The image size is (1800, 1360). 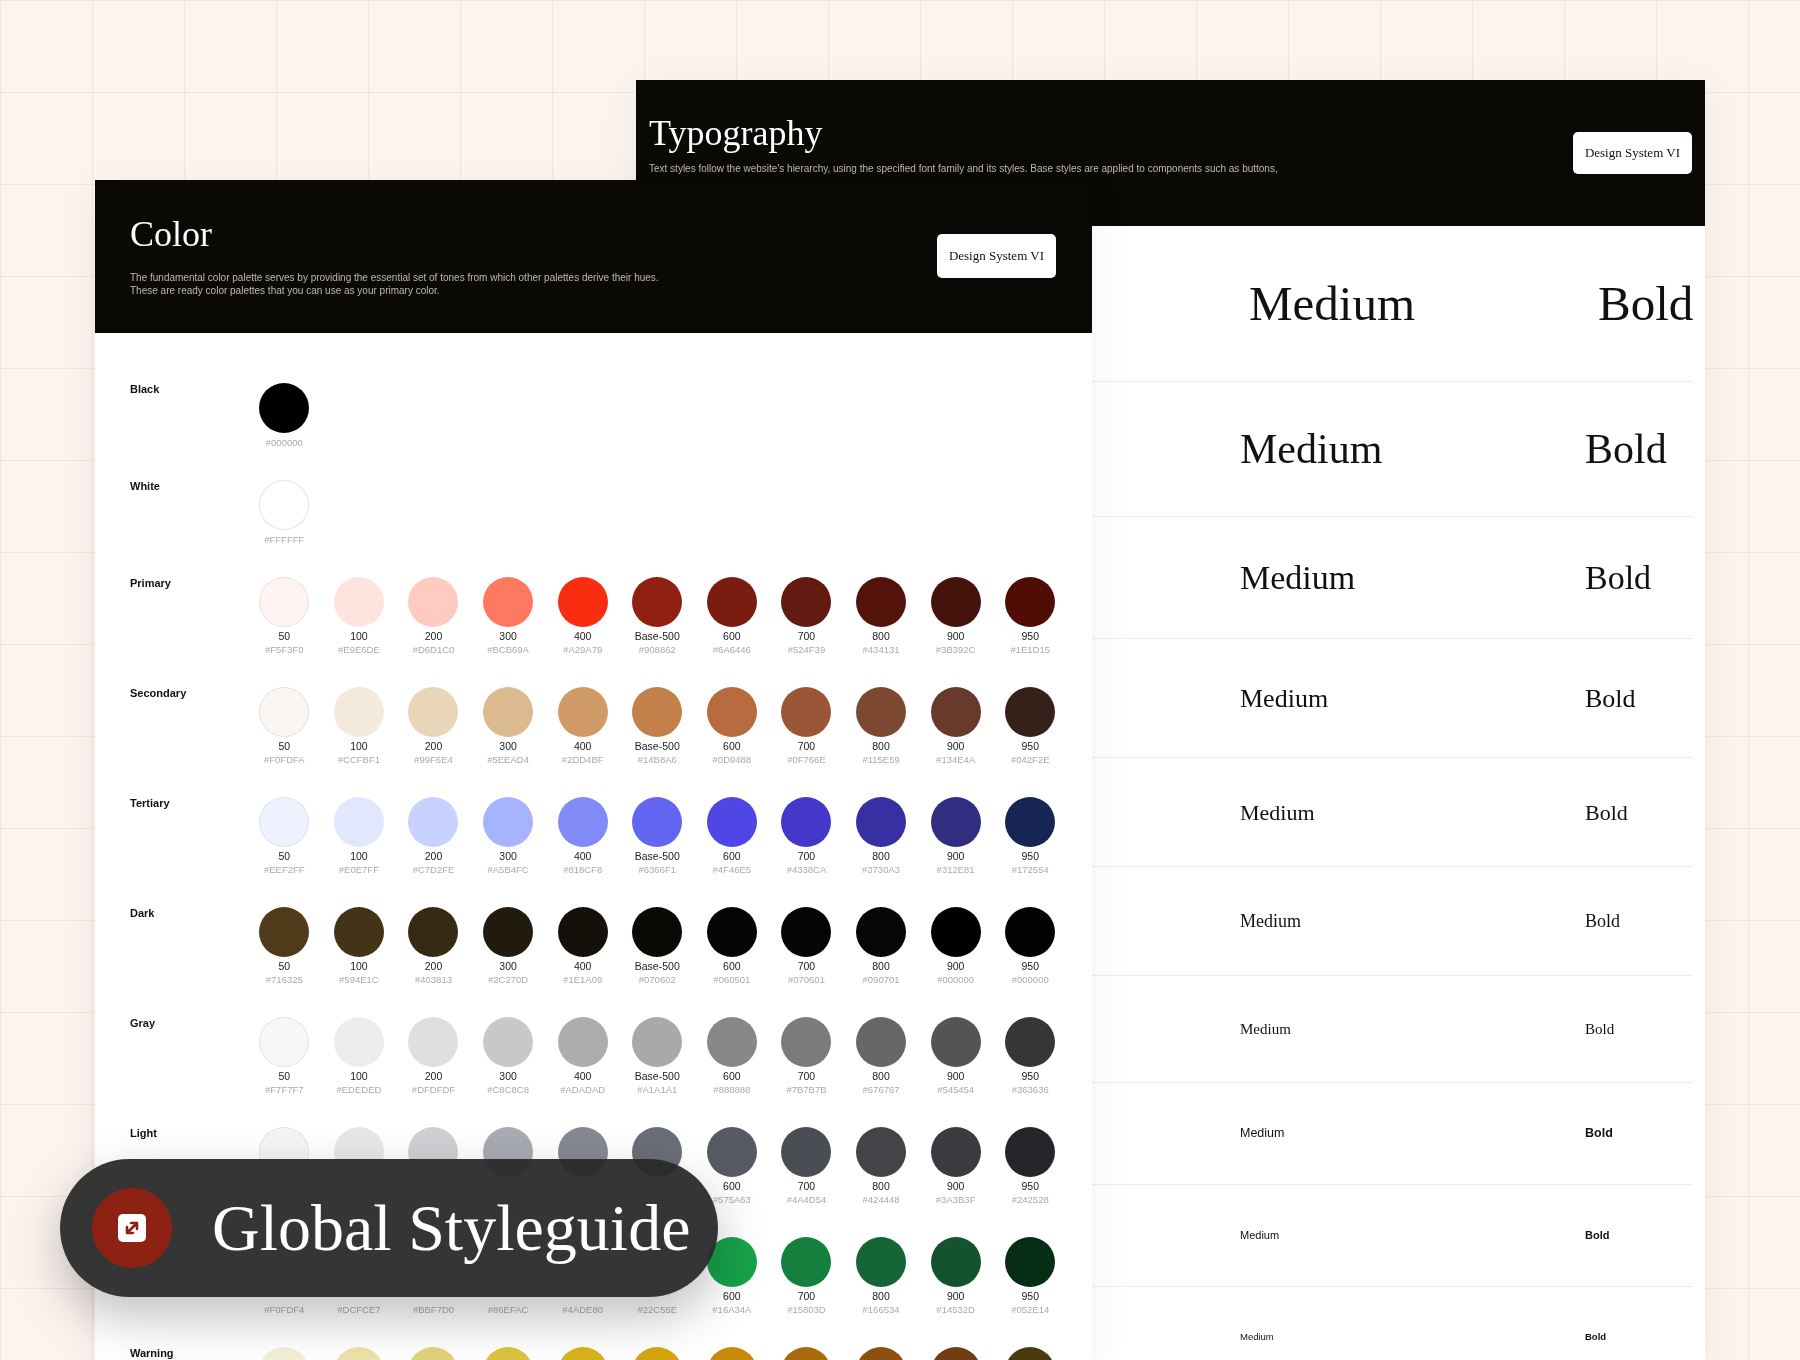 What do you see at coordinates (881, 869) in the screenshot?
I see `hex-code: #3730A3` at bounding box center [881, 869].